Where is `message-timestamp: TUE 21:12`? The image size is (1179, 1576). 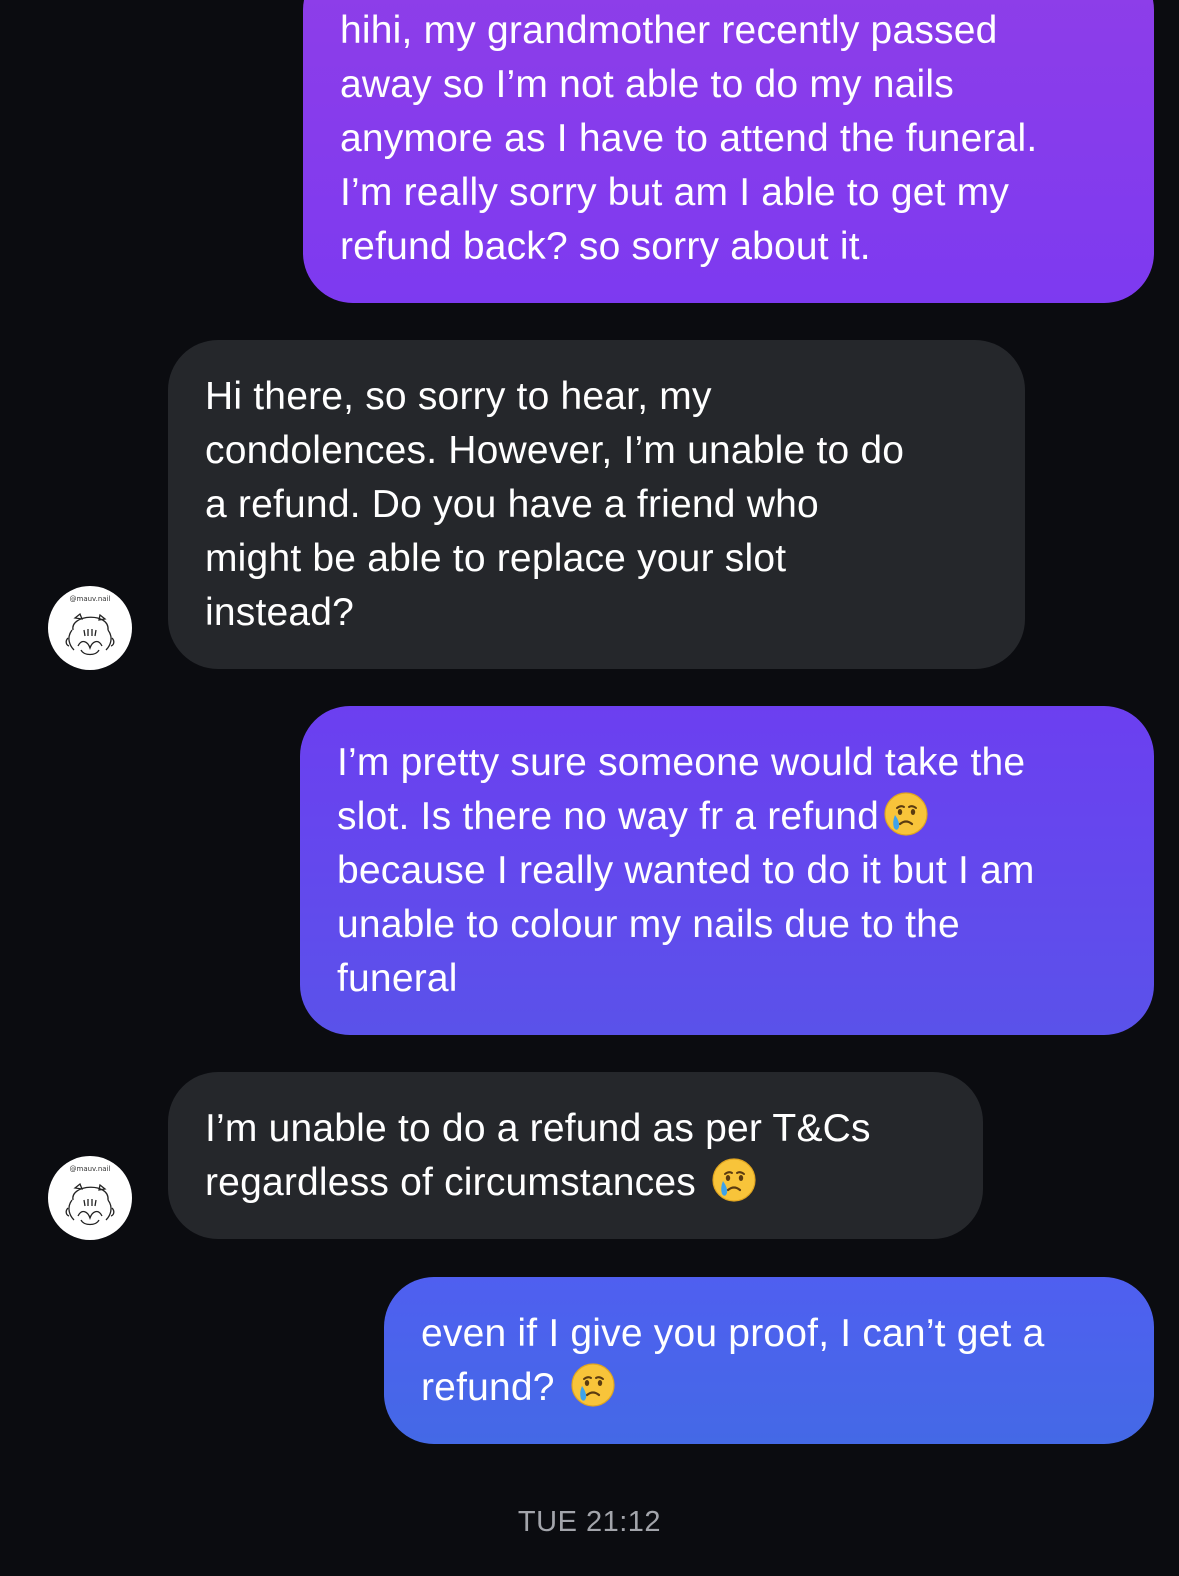
message-timestamp: TUE 21:12 is located at coordinates (589, 1522).